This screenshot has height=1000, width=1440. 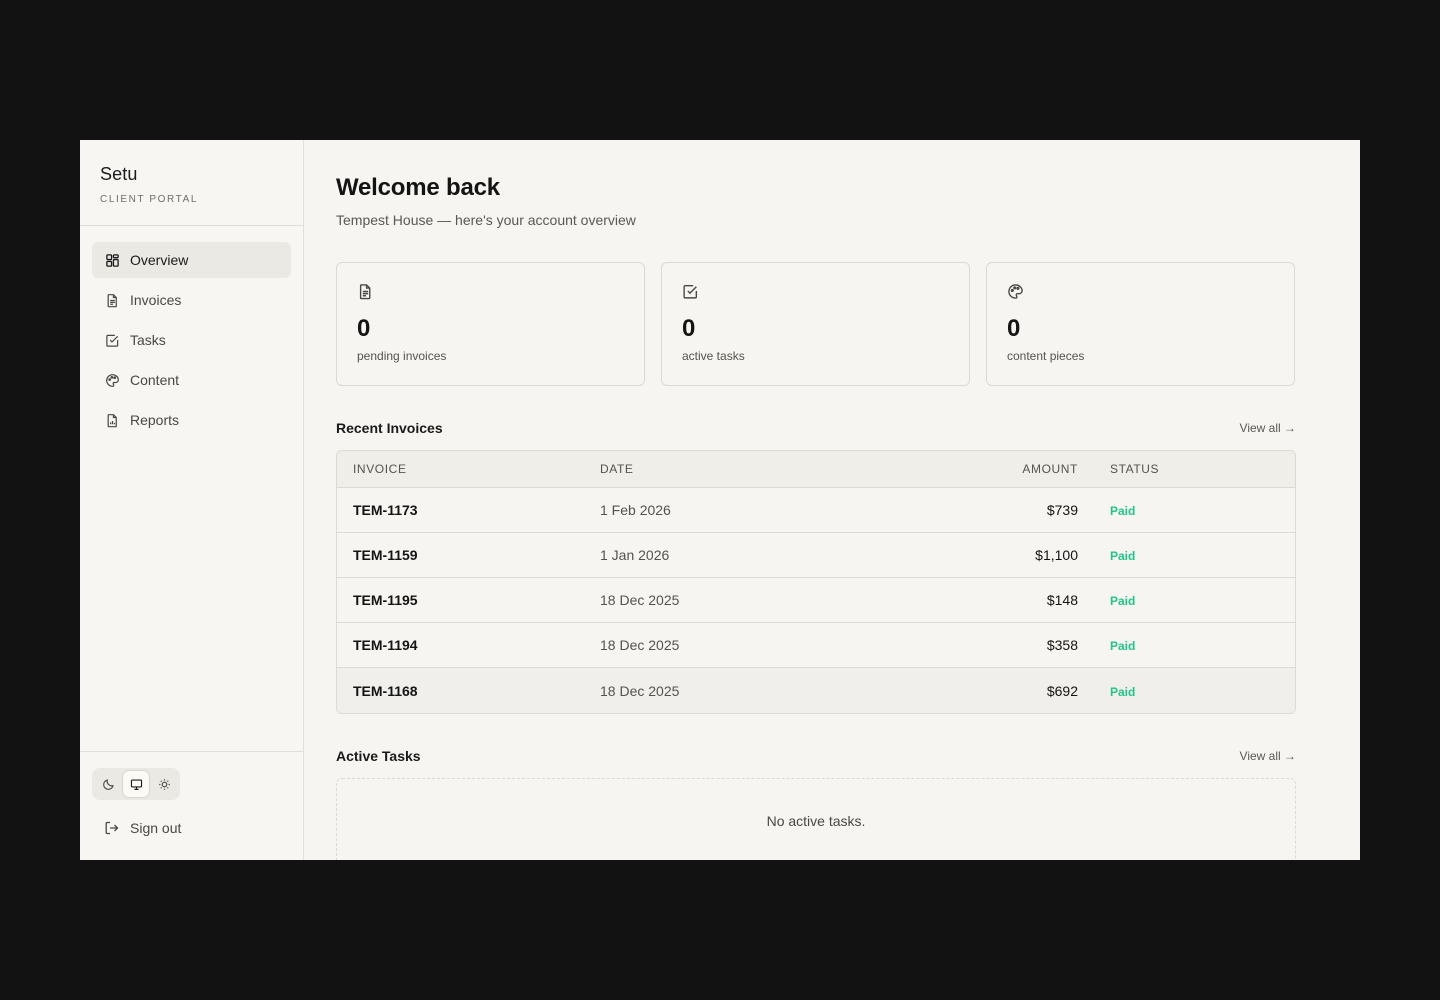 What do you see at coordinates (155, 420) in the screenshot?
I see `sidebar-item-label: Reports` at bounding box center [155, 420].